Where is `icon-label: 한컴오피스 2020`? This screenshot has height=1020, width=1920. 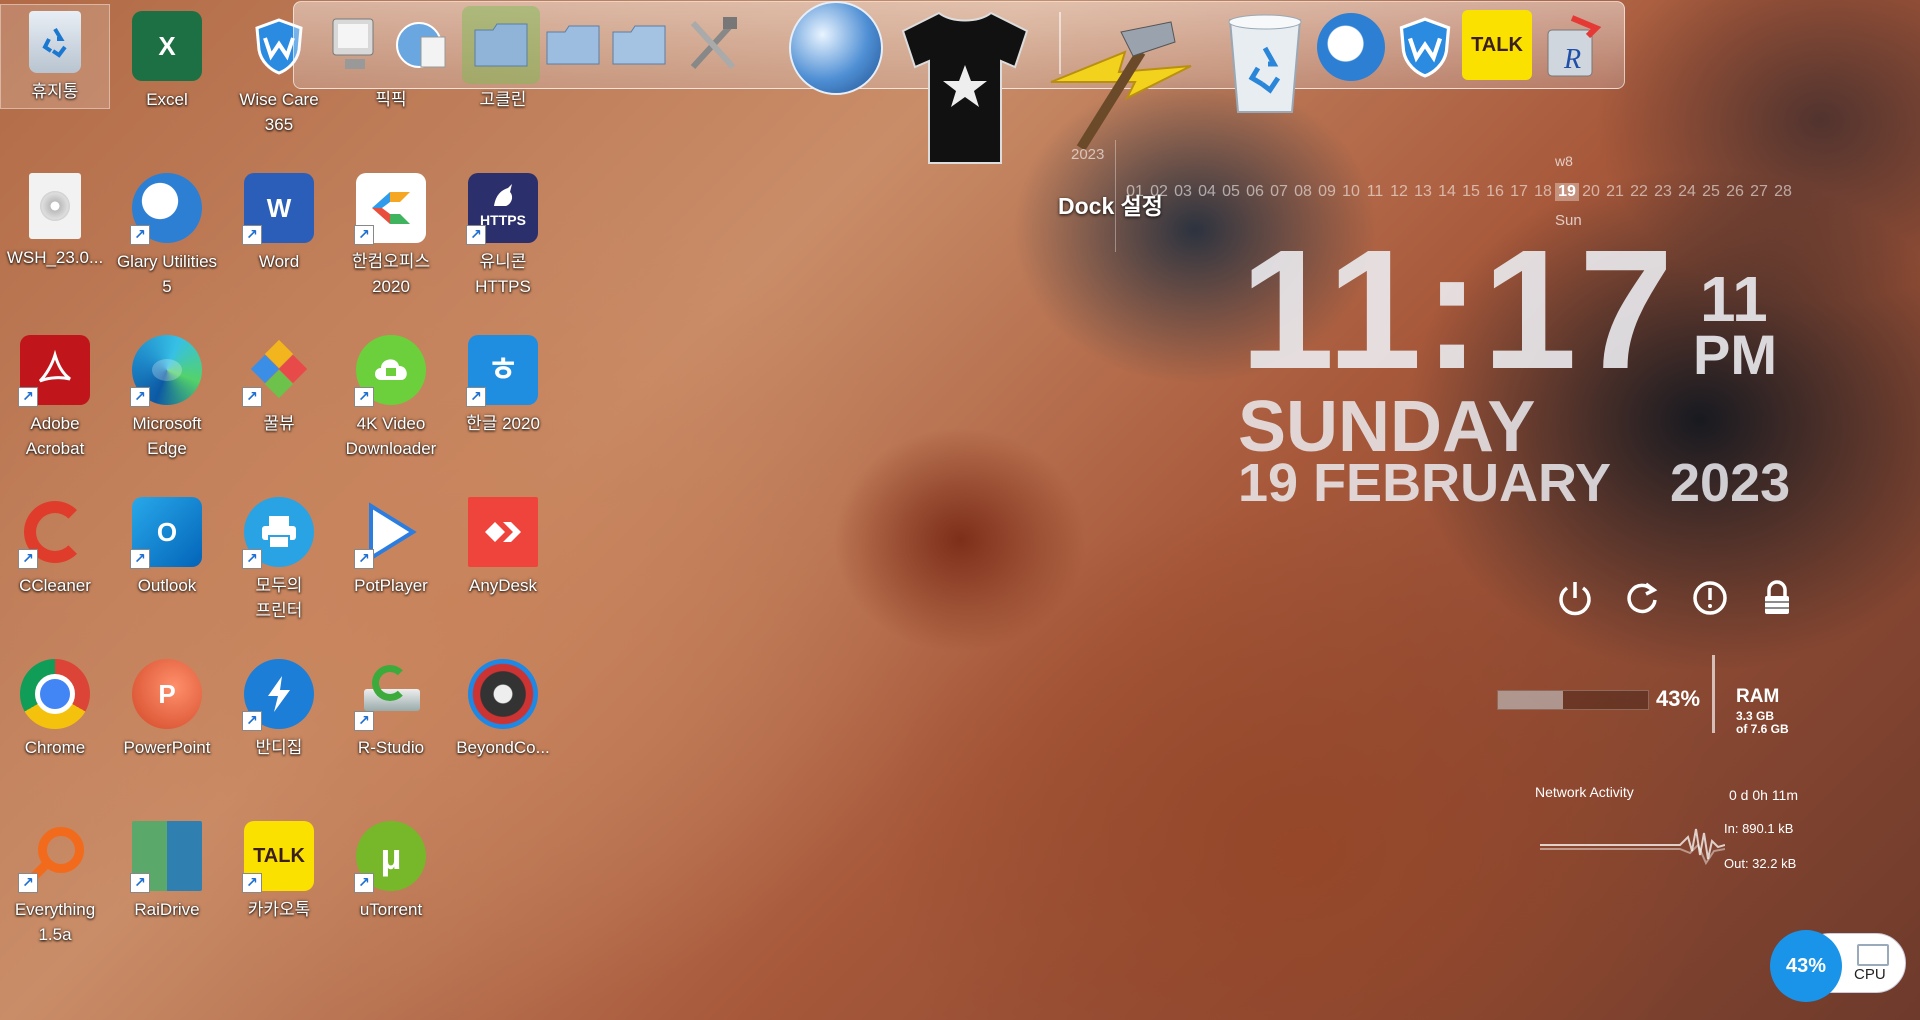
icon-label: 한컴오피스 2020 is located at coordinates (391, 274).